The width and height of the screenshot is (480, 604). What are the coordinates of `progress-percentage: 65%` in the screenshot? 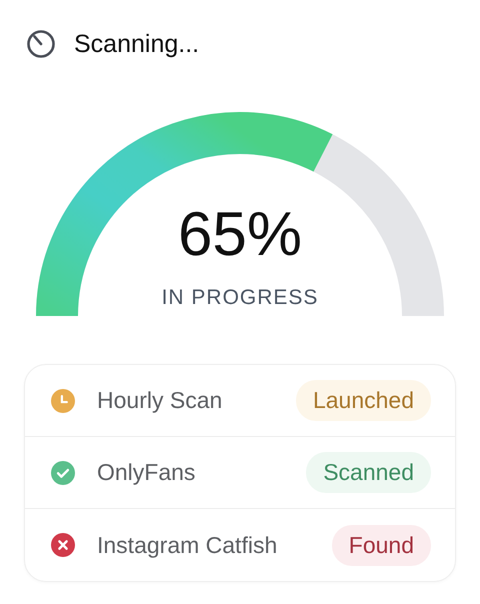 It's located at (240, 234).